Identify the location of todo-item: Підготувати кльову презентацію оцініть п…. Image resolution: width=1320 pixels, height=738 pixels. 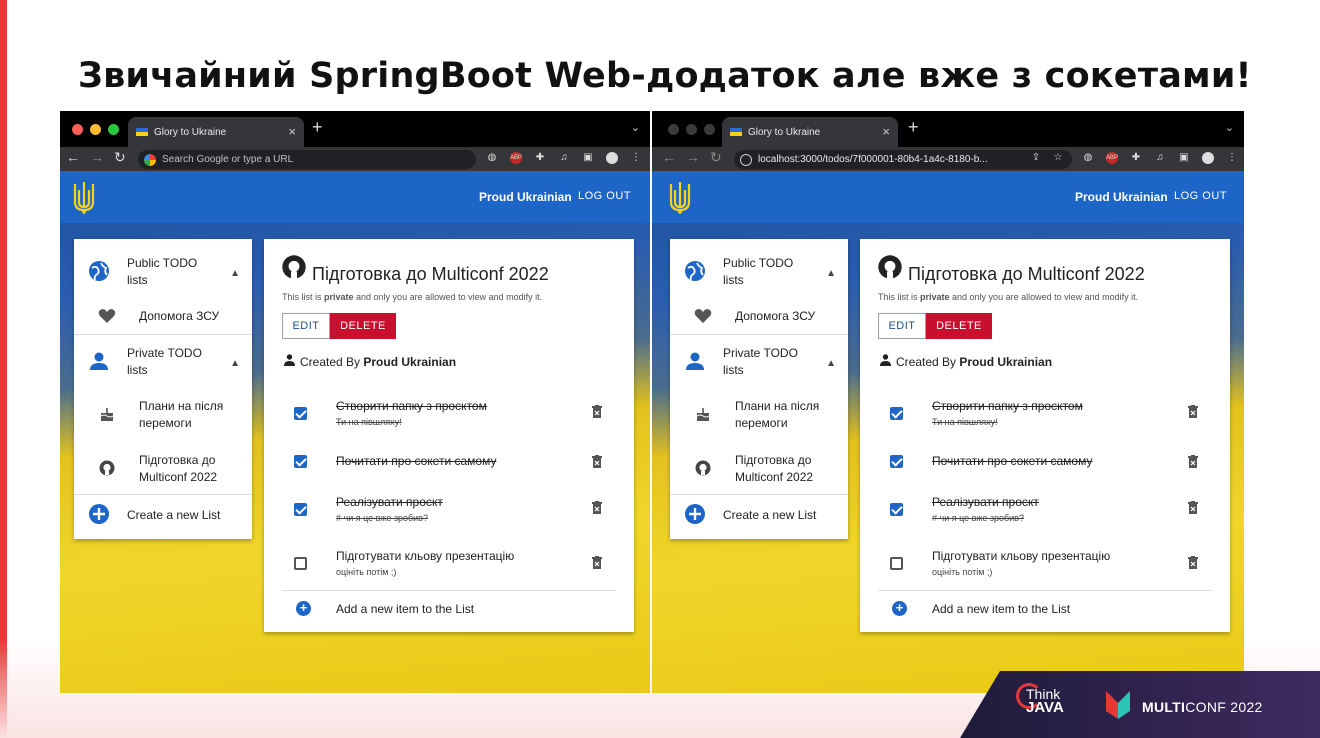
(1045, 567).